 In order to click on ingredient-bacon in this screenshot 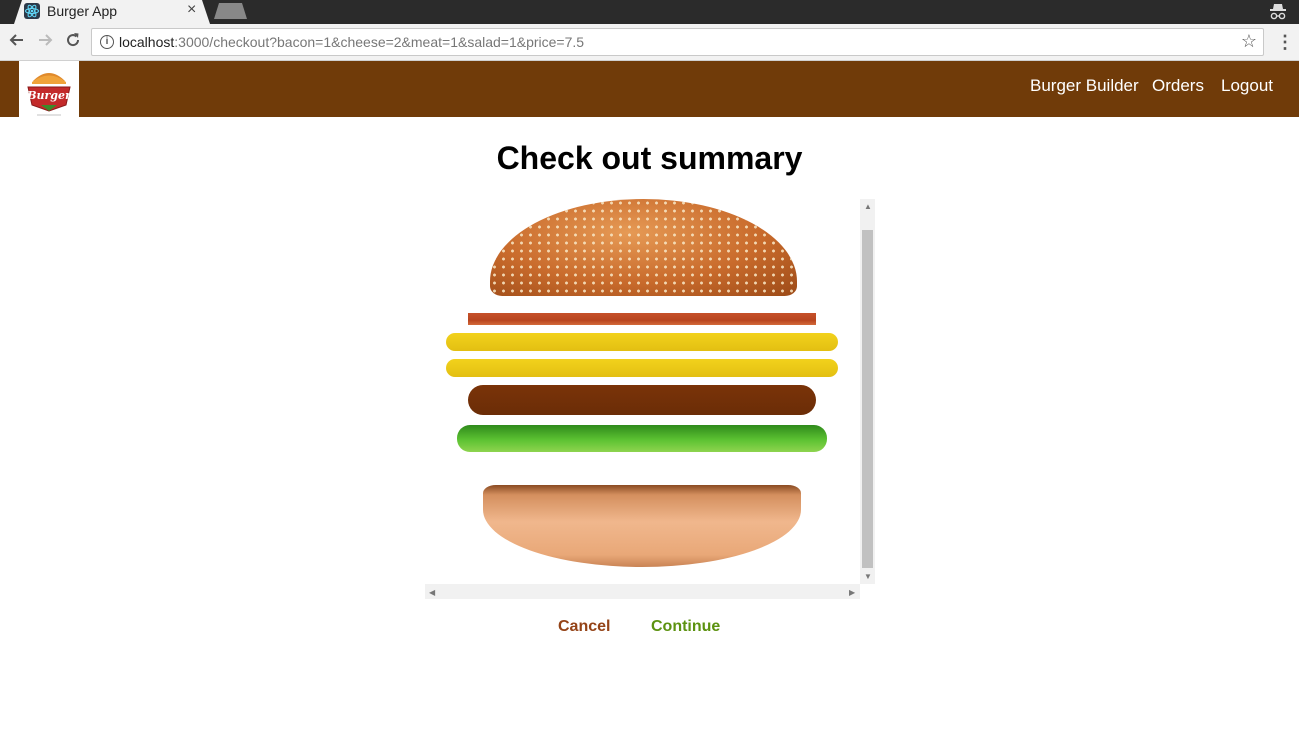, I will do `click(642, 319)`.